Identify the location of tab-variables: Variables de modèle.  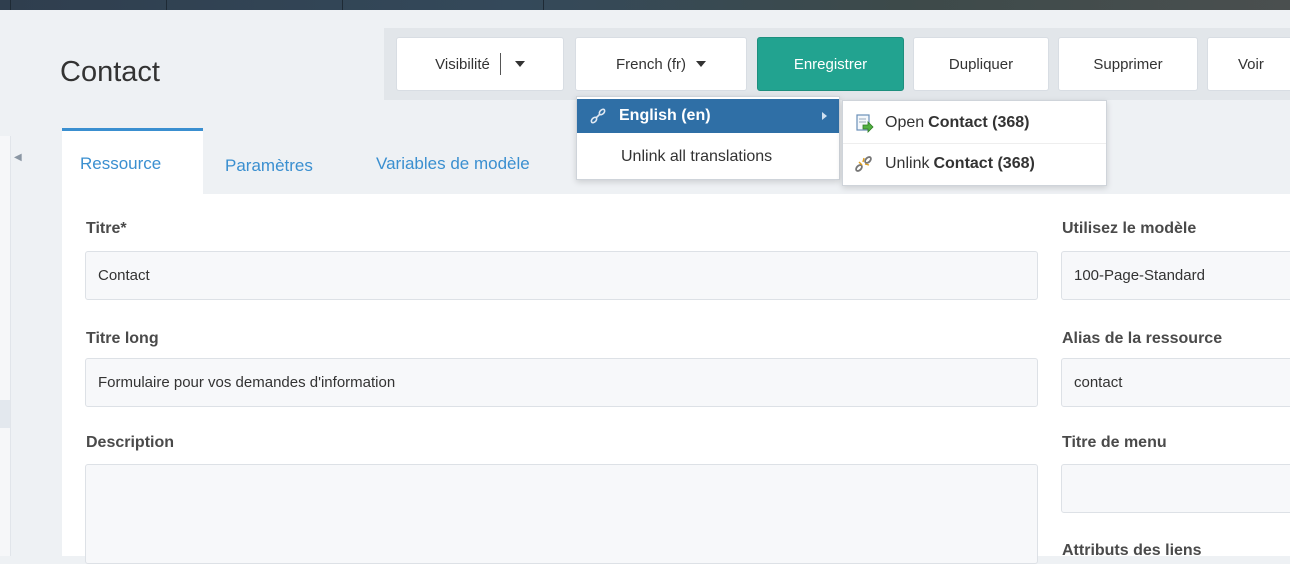
(453, 164).